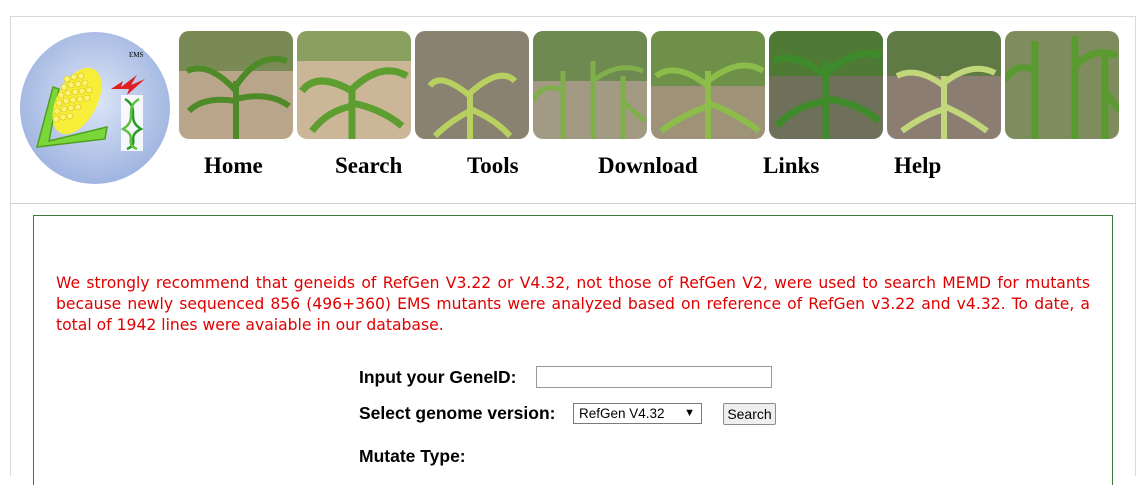 The image size is (1148, 485). Describe the element at coordinates (917, 166) in the screenshot. I see `nav-help: Help` at that location.